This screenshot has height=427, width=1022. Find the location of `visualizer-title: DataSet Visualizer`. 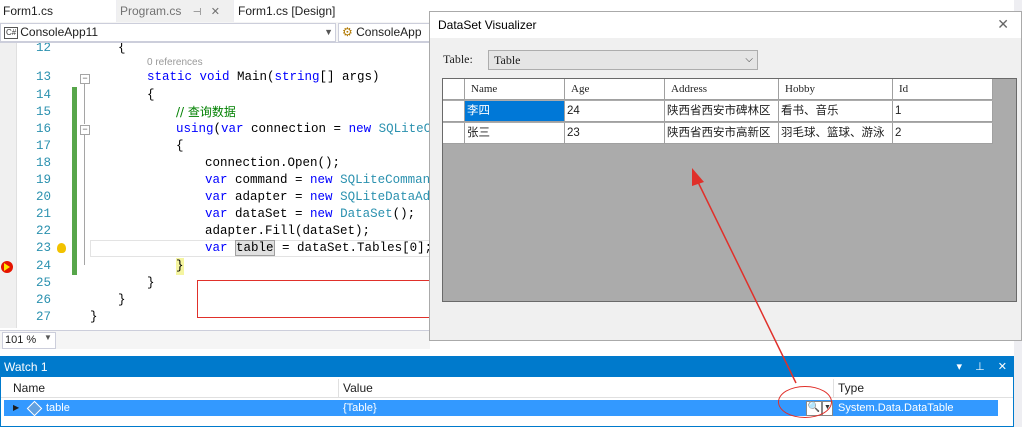

visualizer-title: DataSet Visualizer is located at coordinates (487, 25).